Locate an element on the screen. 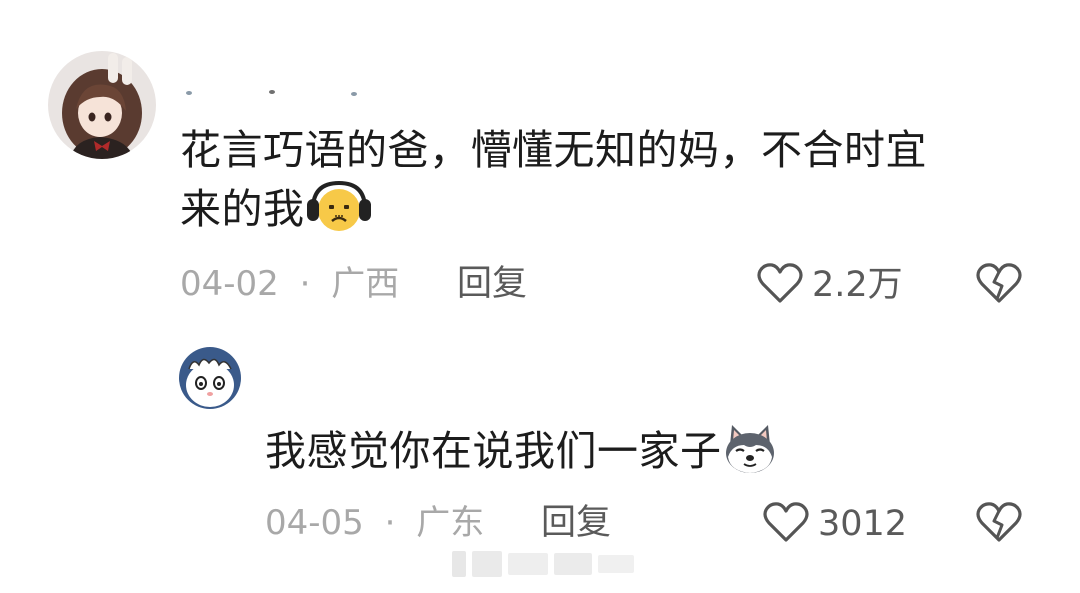  headphones-face-emoji-icon is located at coordinates (339, 213).